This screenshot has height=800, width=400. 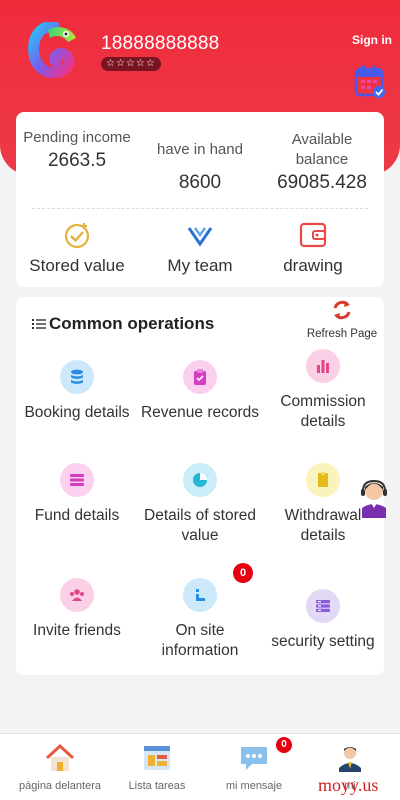 I want to click on quick-label: drawing, so click(x=313, y=265).